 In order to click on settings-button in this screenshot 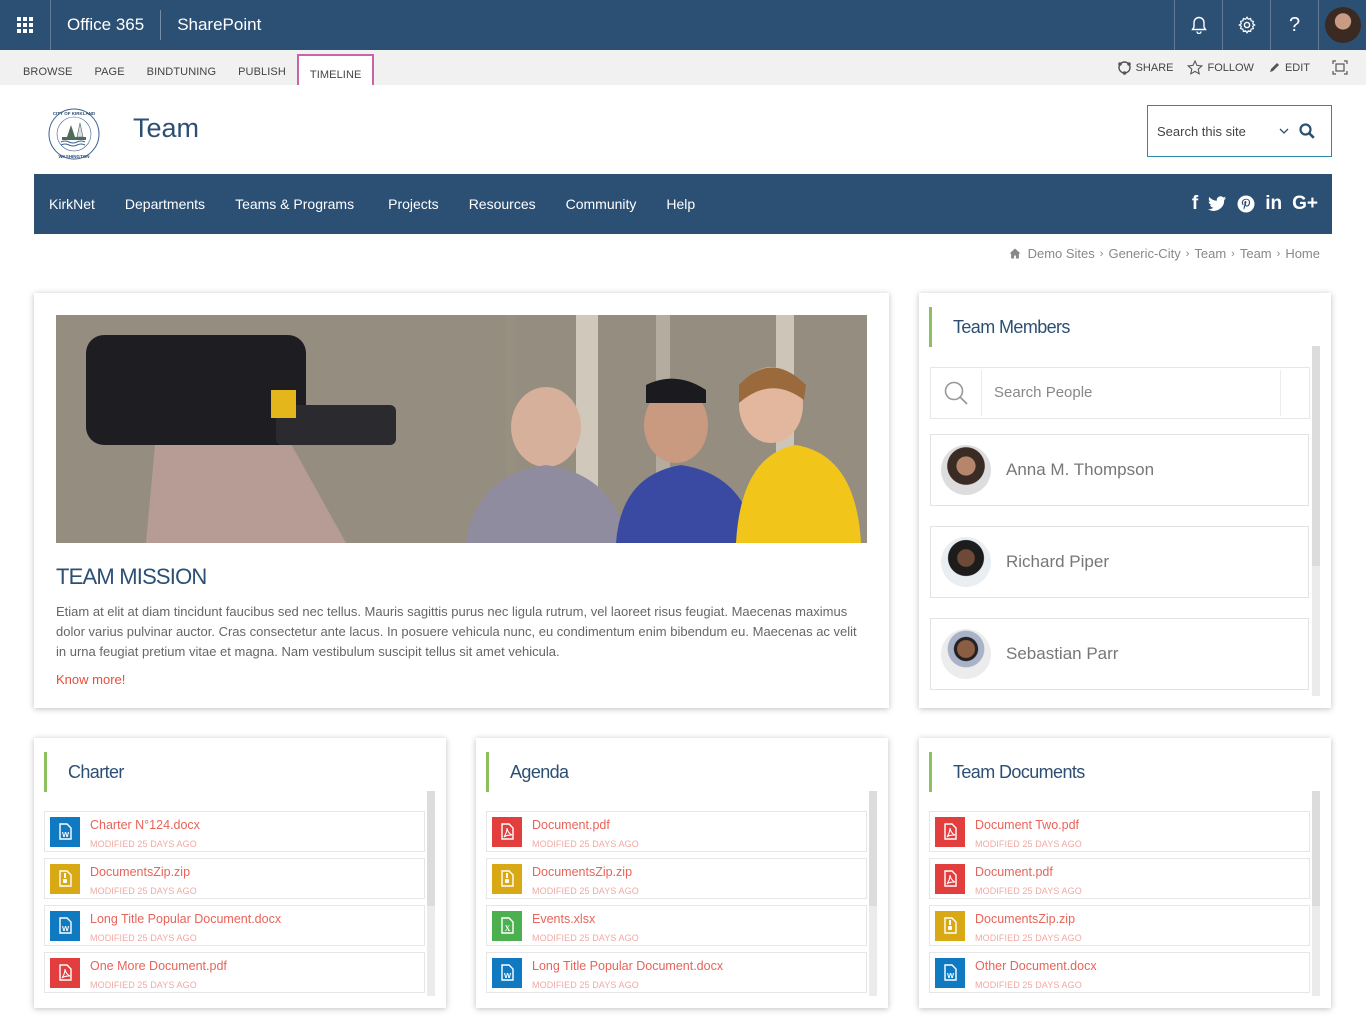, I will do `click(1246, 25)`.